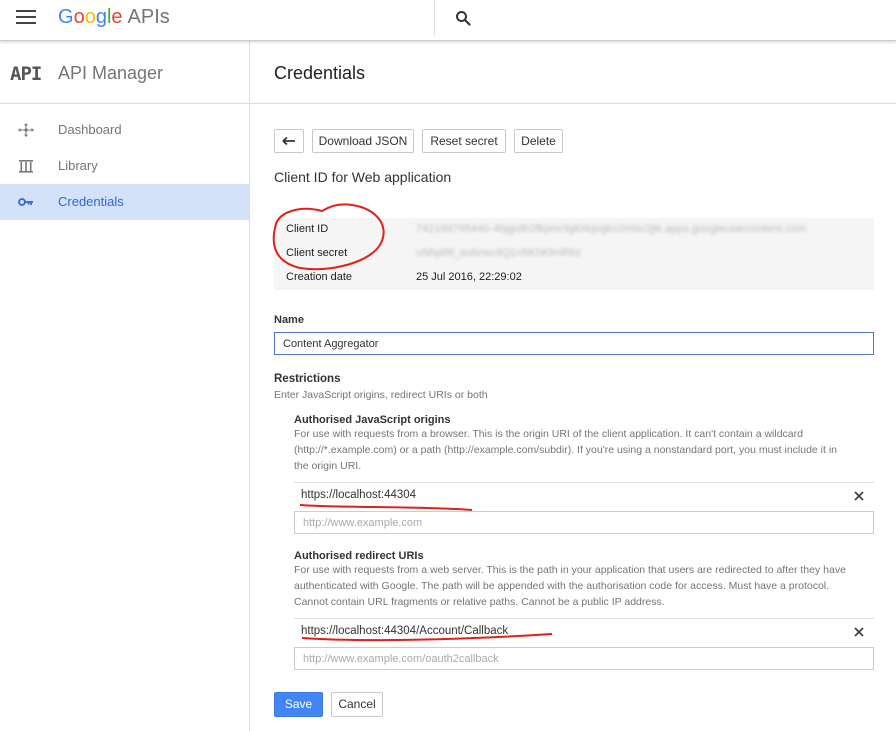  What do you see at coordinates (859, 632) in the screenshot?
I see `remove-redirect-close-icon` at bounding box center [859, 632].